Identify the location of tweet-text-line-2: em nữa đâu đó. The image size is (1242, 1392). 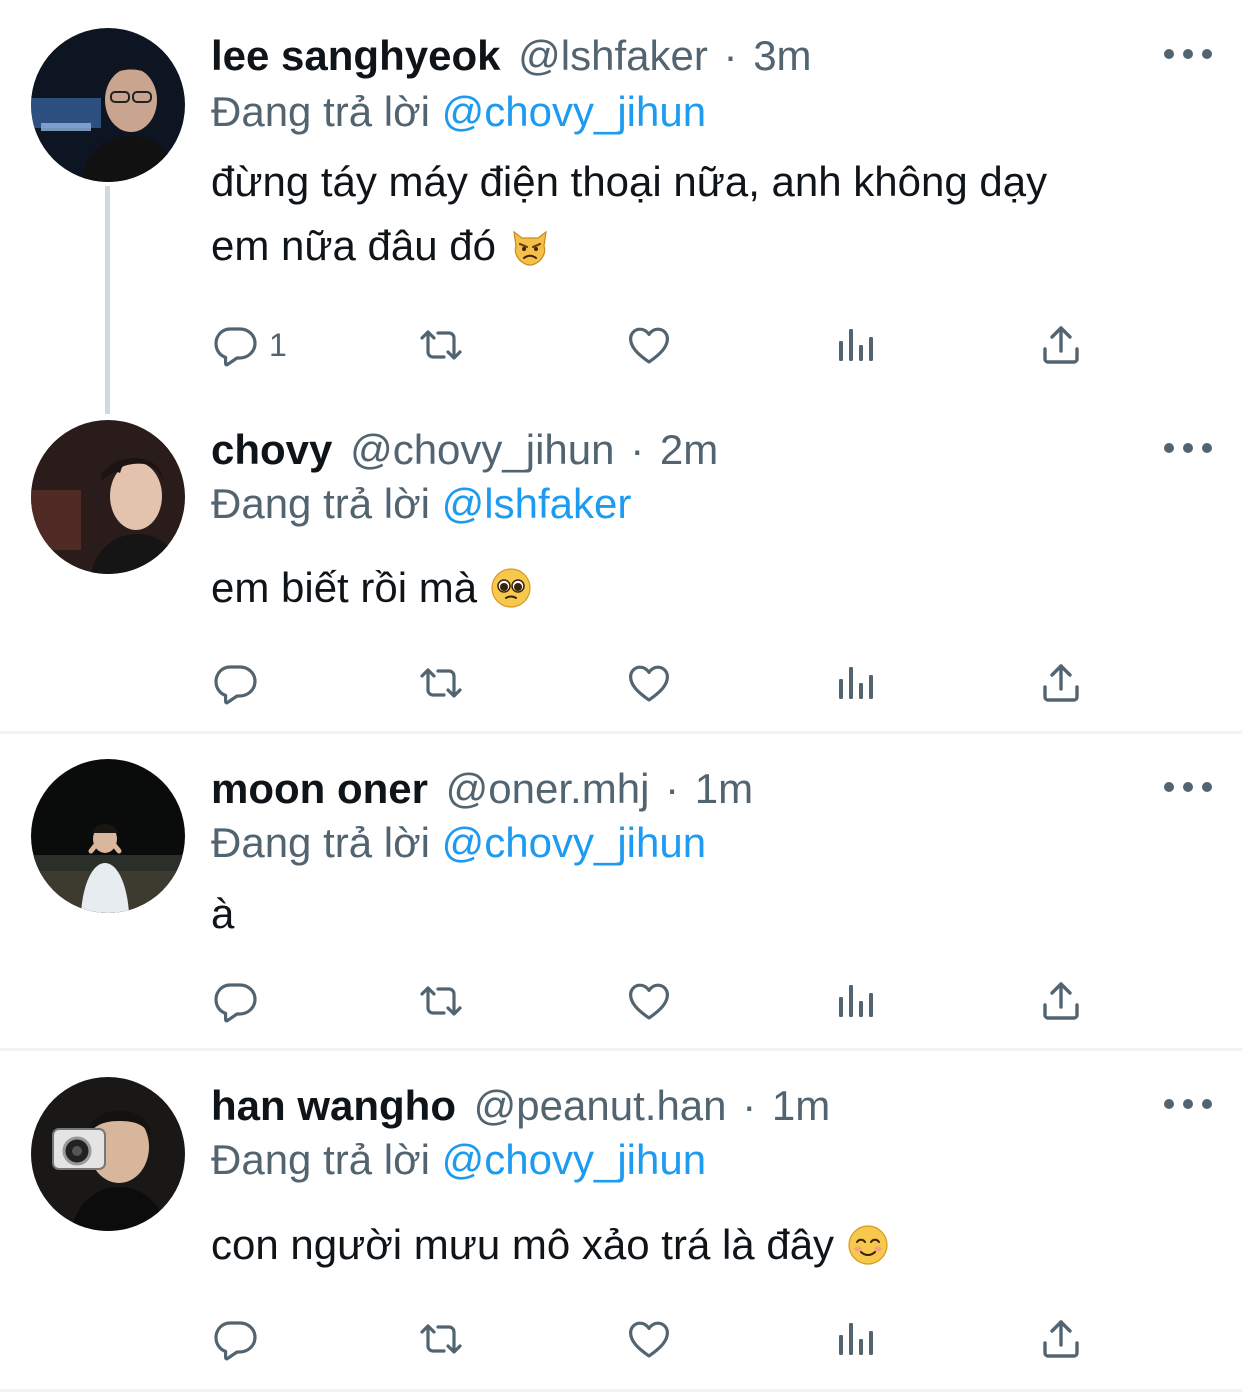
(706, 250).